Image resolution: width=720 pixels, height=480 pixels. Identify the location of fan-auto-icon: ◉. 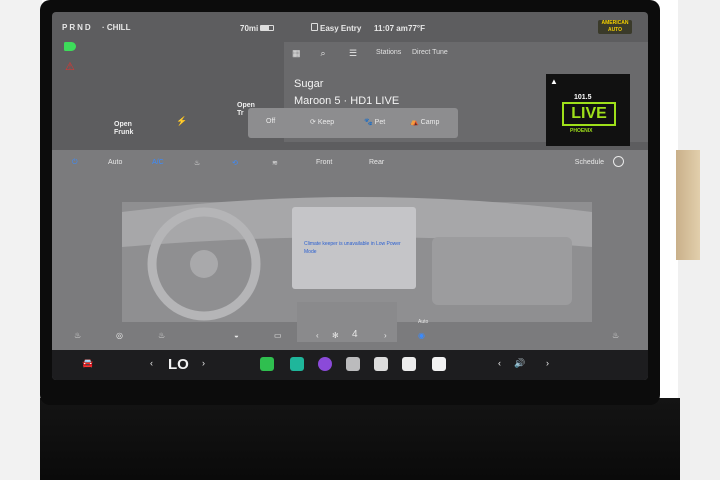
(421, 335).